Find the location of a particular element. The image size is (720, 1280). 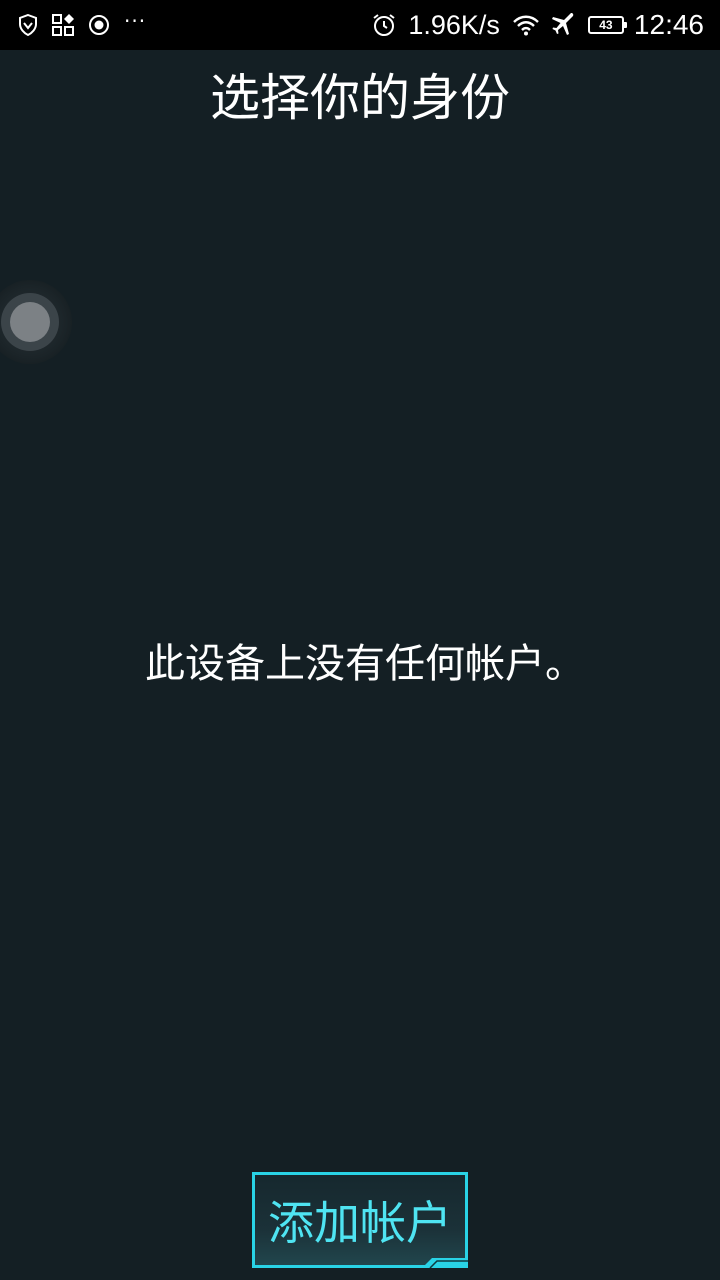

status-bar-left: ··· is located at coordinates (89, 22).